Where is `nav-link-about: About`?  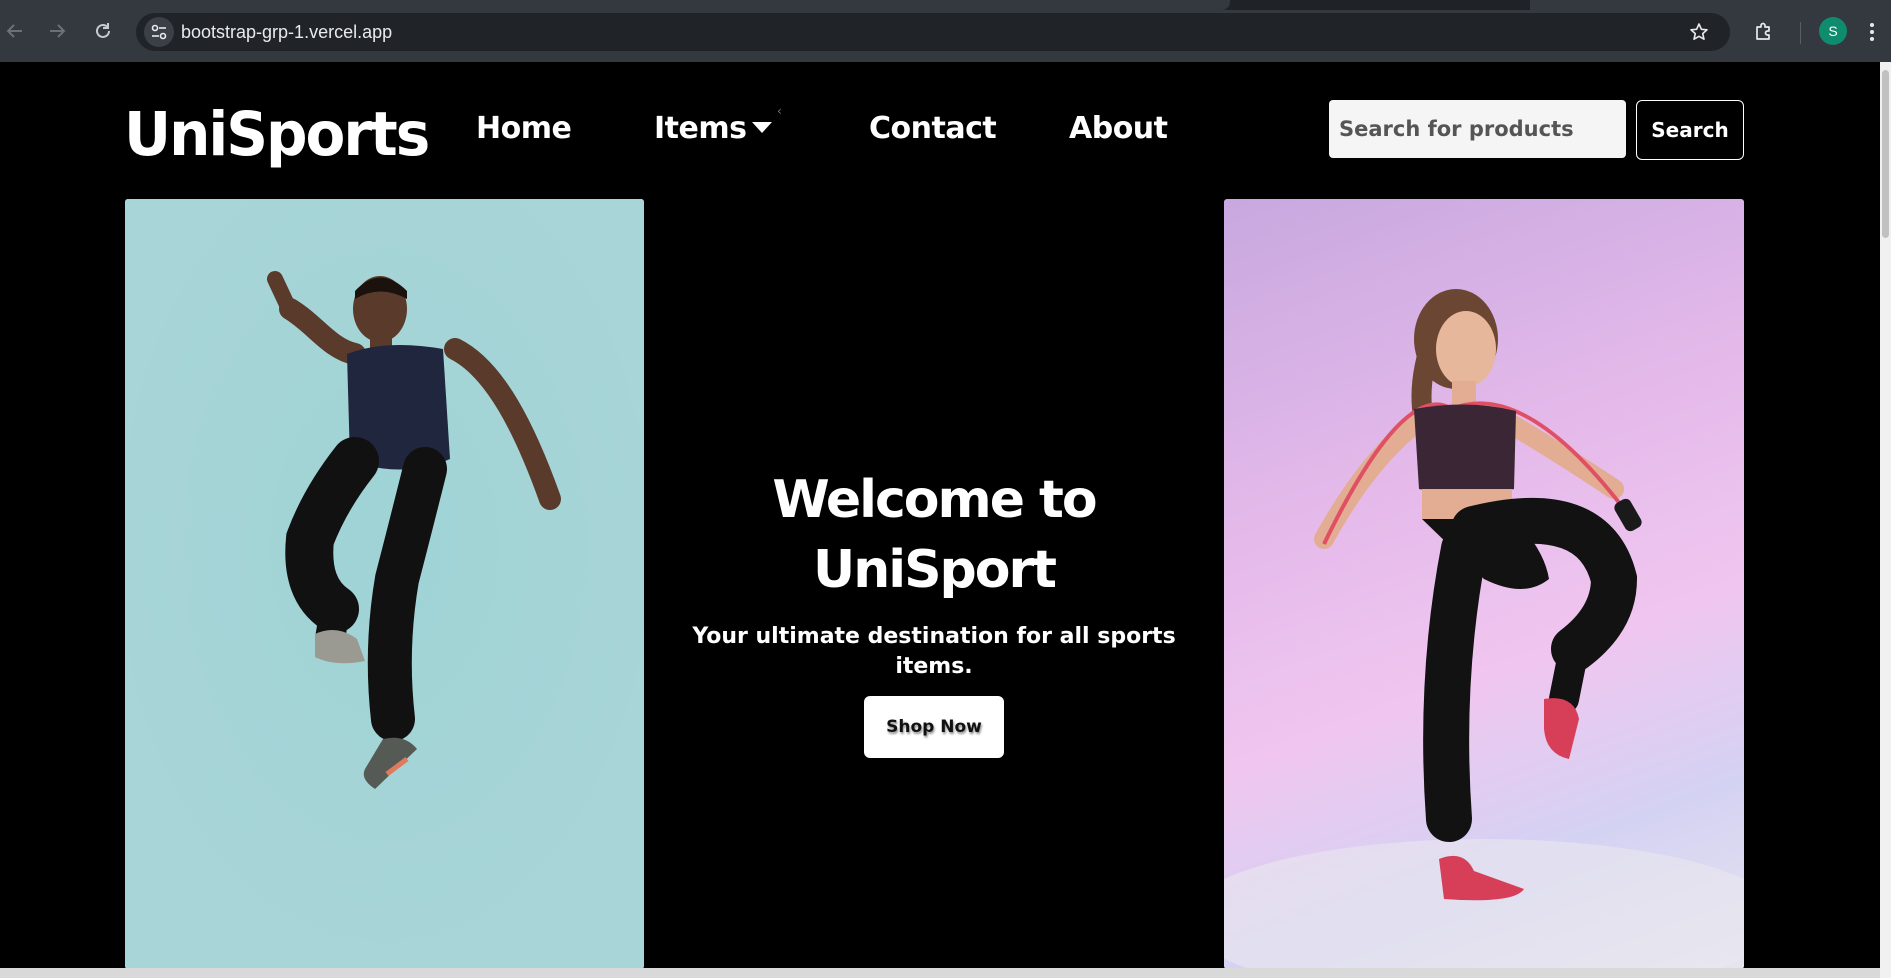 nav-link-about: About is located at coordinates (1118, 129).